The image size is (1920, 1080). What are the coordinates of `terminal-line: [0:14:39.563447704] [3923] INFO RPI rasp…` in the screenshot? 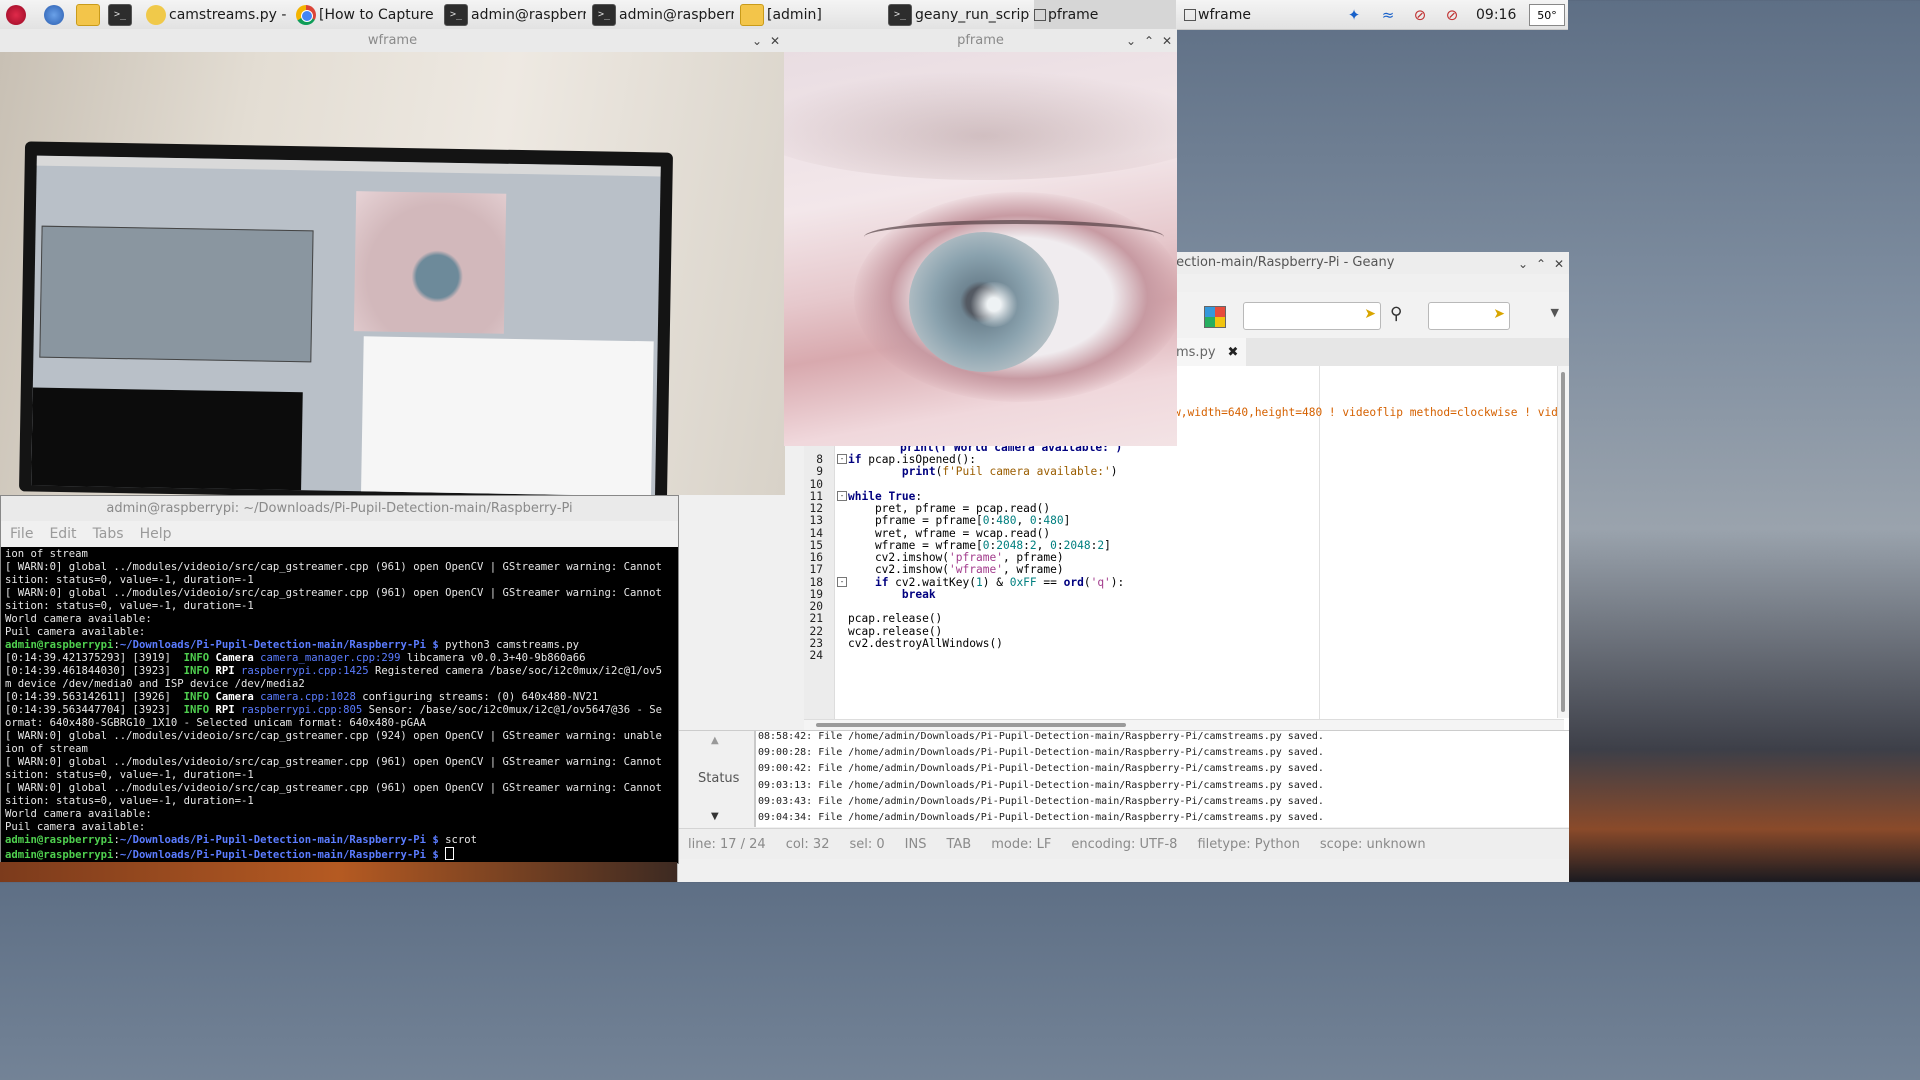 It's located at (333, 710).